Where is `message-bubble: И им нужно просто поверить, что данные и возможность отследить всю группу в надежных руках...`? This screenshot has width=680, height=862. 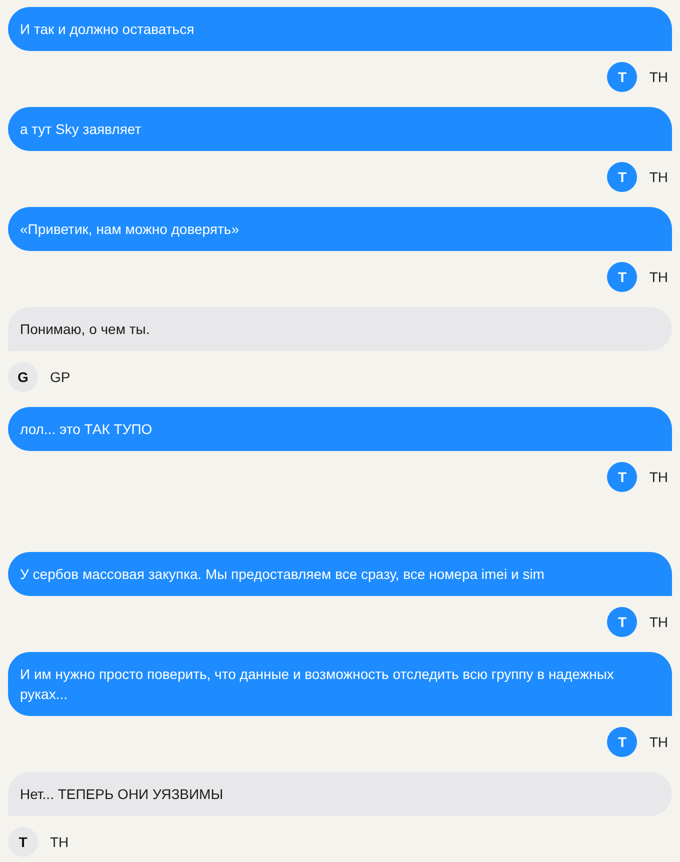
message-bubble: И им нужно просто поверить, что данные и возможность отследить всю группу в надежных руках... is located at coordinates (340, 684).